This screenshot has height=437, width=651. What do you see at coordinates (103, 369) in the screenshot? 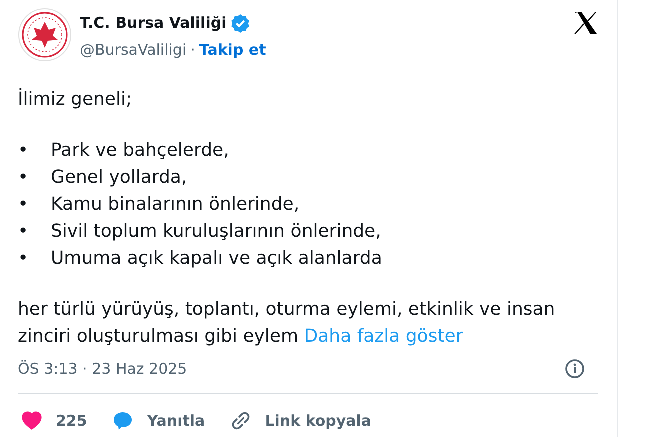
I see `timestamp: ÖS 3:13 · 23 Haz 2025` at bounding box center [103, 369].